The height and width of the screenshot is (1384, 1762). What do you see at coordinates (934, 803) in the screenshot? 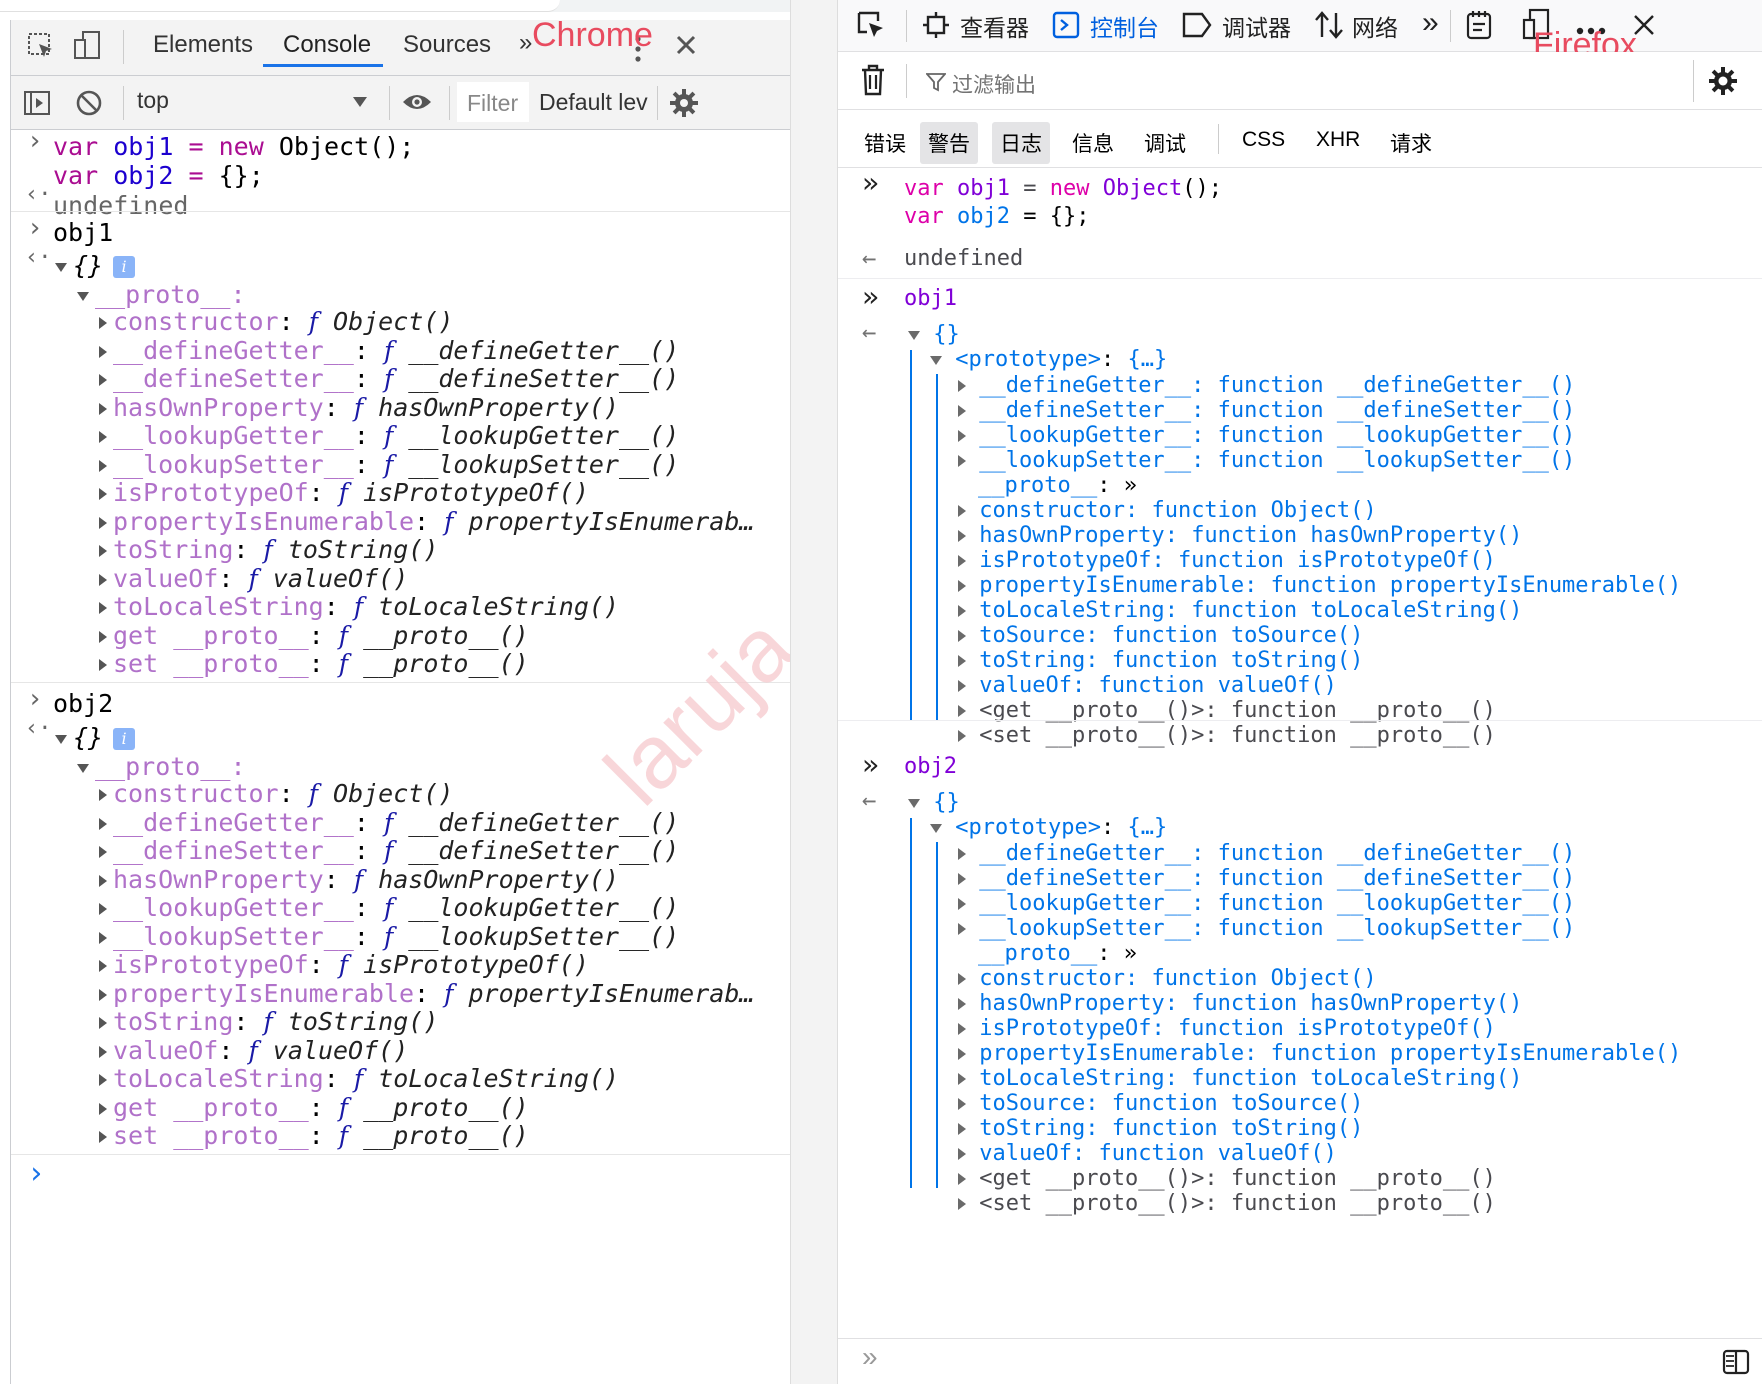
I see `object-summary: {}` at bounding box center [934, 803].